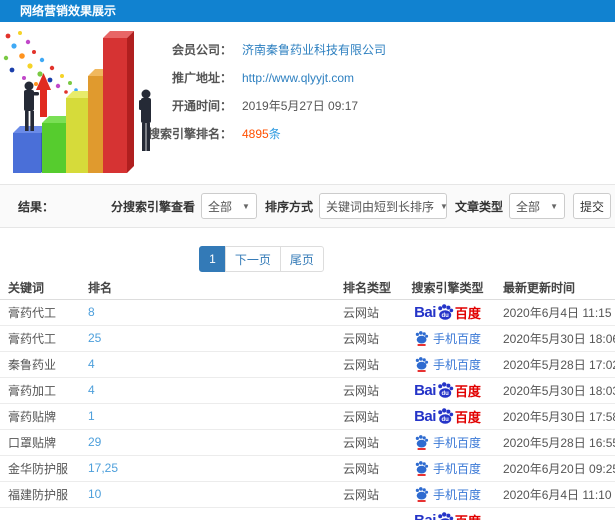 The height and width of the screenshot is (520, 615). Describe the element at coordinates (555, 513) in the screenshot. I see `updated-cell` at that location.